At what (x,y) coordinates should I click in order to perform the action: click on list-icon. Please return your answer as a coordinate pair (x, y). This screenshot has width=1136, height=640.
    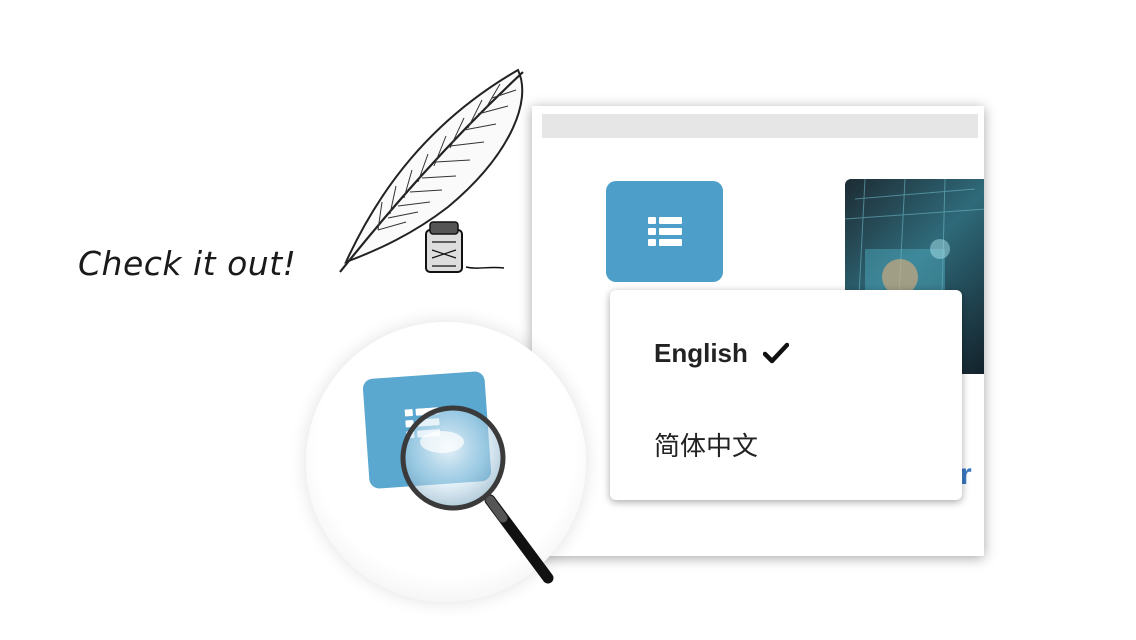
    Looking at the image, I should click on (664, 231).